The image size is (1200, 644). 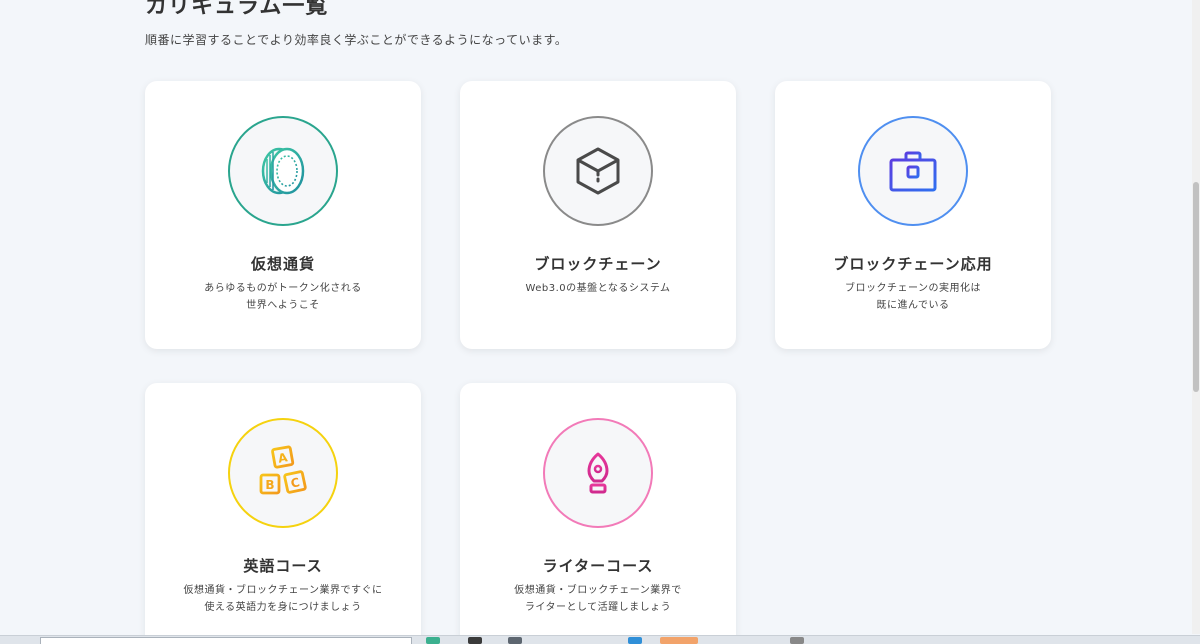 What do you see at coordinates (283, 288) in the screenshot?
I see `course-description-line: あらゆるものがトークン化される` at bounding box center [283, 288].